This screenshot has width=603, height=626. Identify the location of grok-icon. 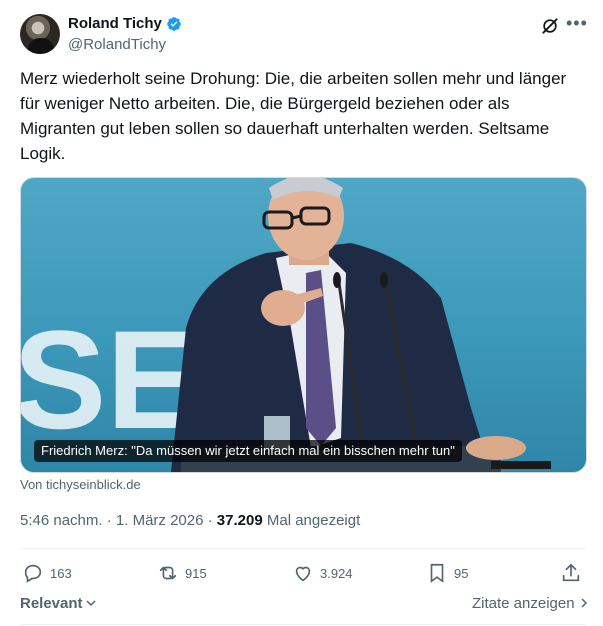
(550, 26).